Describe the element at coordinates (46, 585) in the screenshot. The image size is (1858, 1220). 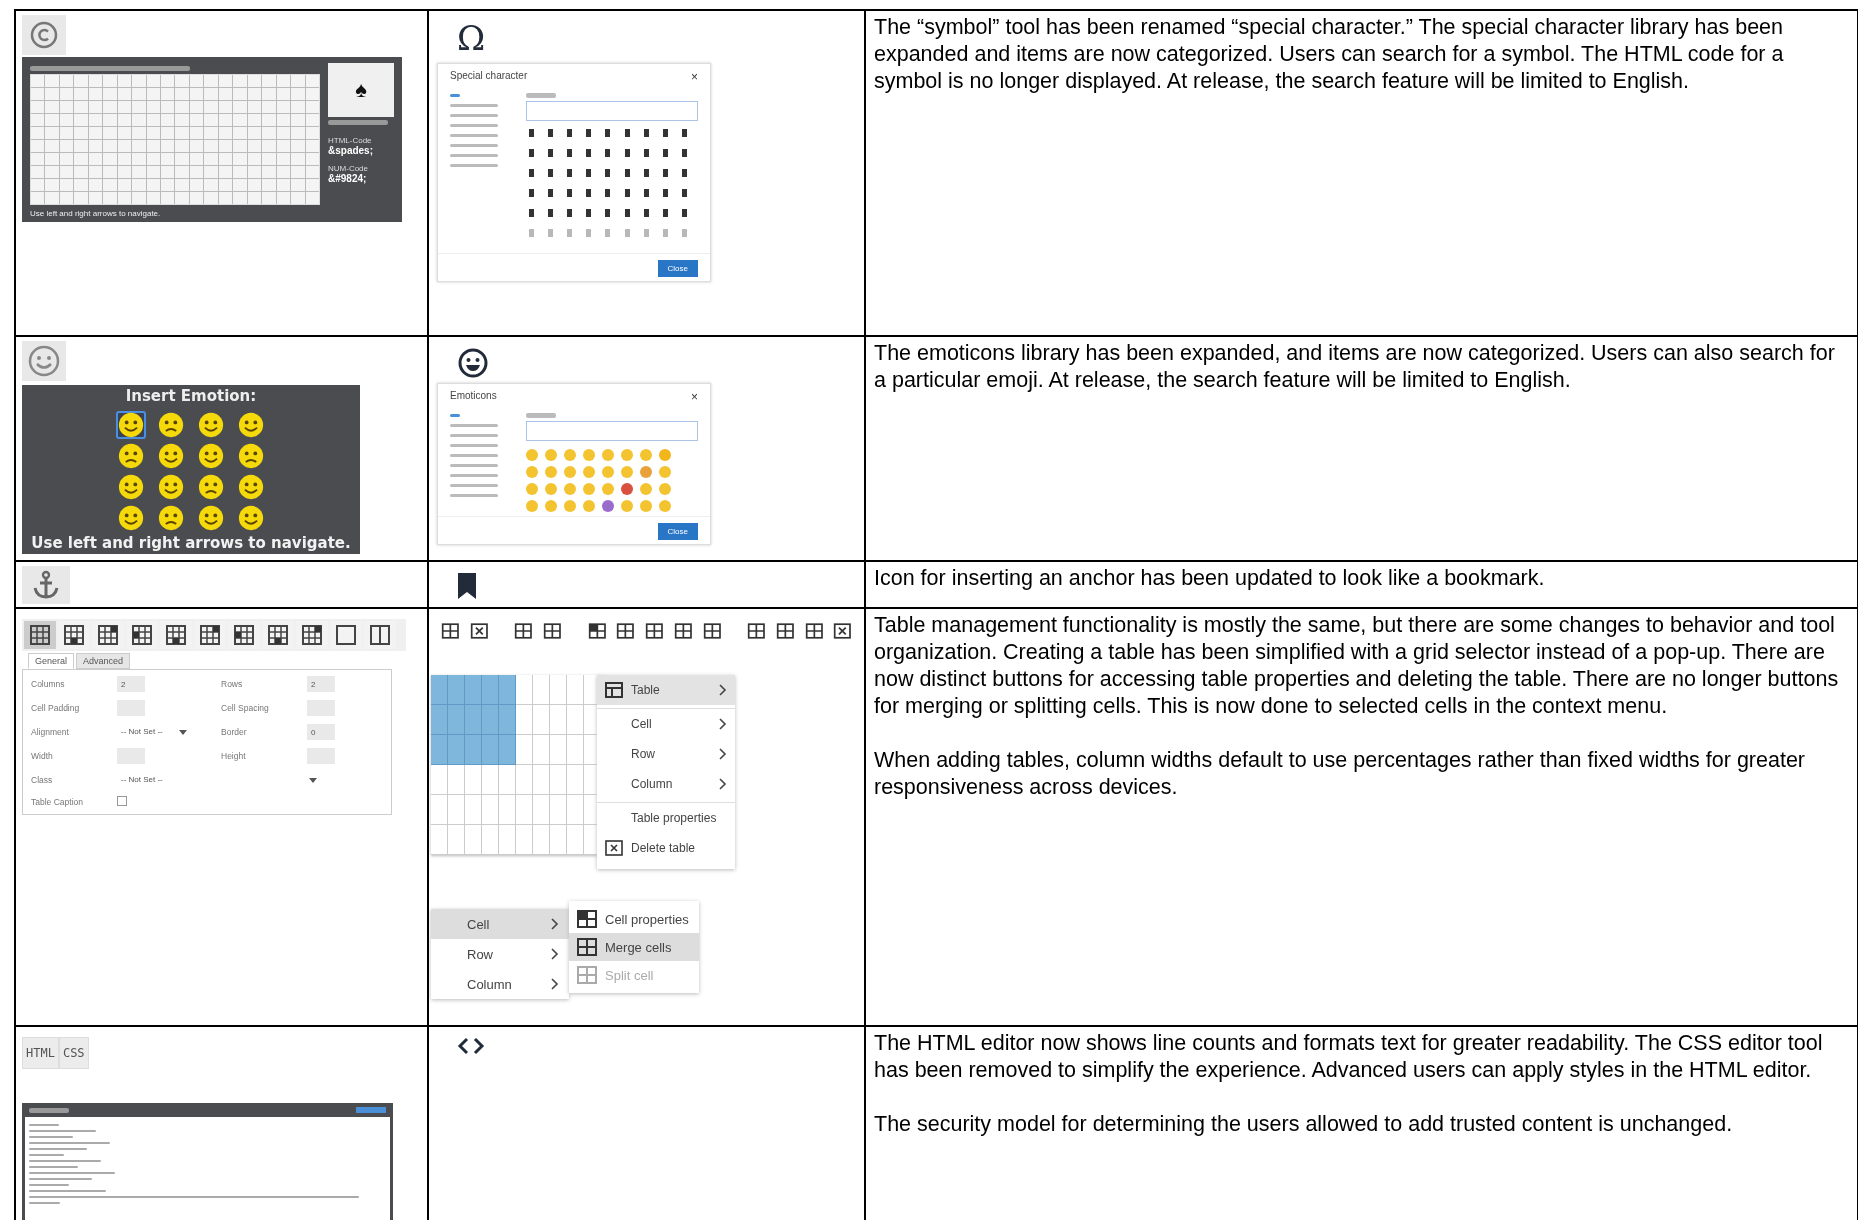
I see `anchor-icon` at that location.